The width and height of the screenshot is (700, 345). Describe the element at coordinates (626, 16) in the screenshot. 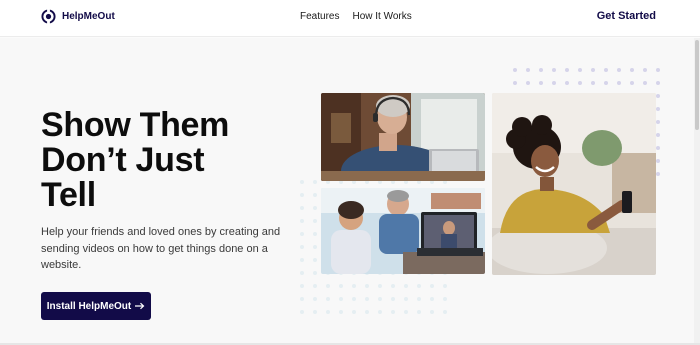

I see `get-started-link: Get Started` at that location.